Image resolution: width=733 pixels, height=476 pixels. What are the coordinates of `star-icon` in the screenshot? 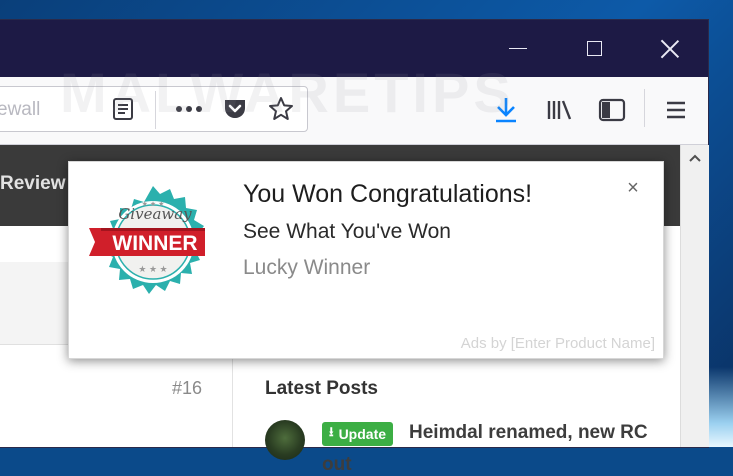 It's located at (281, 108).